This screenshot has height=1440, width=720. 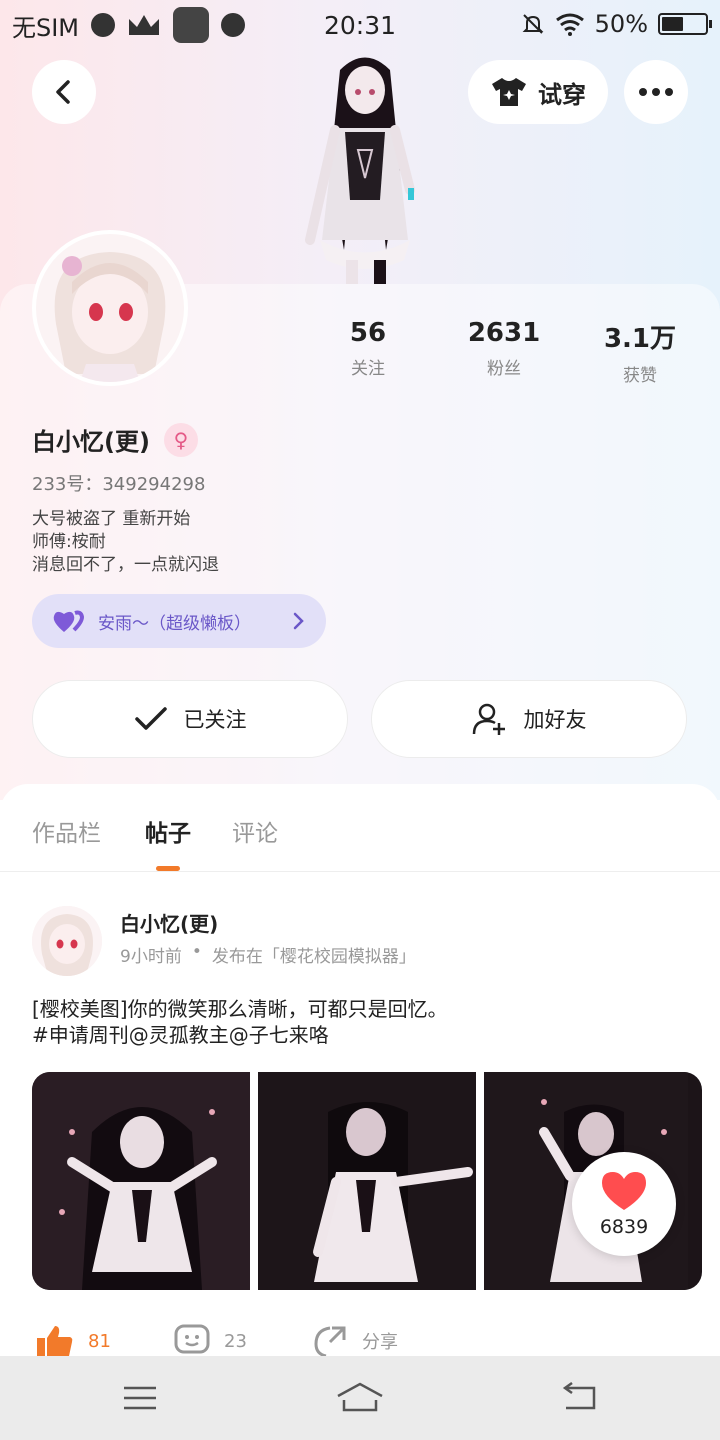 What do you see at coordinates (672, 24) in the screenshot?
I see `battery-level-fill` at bounding box center [672, 24].